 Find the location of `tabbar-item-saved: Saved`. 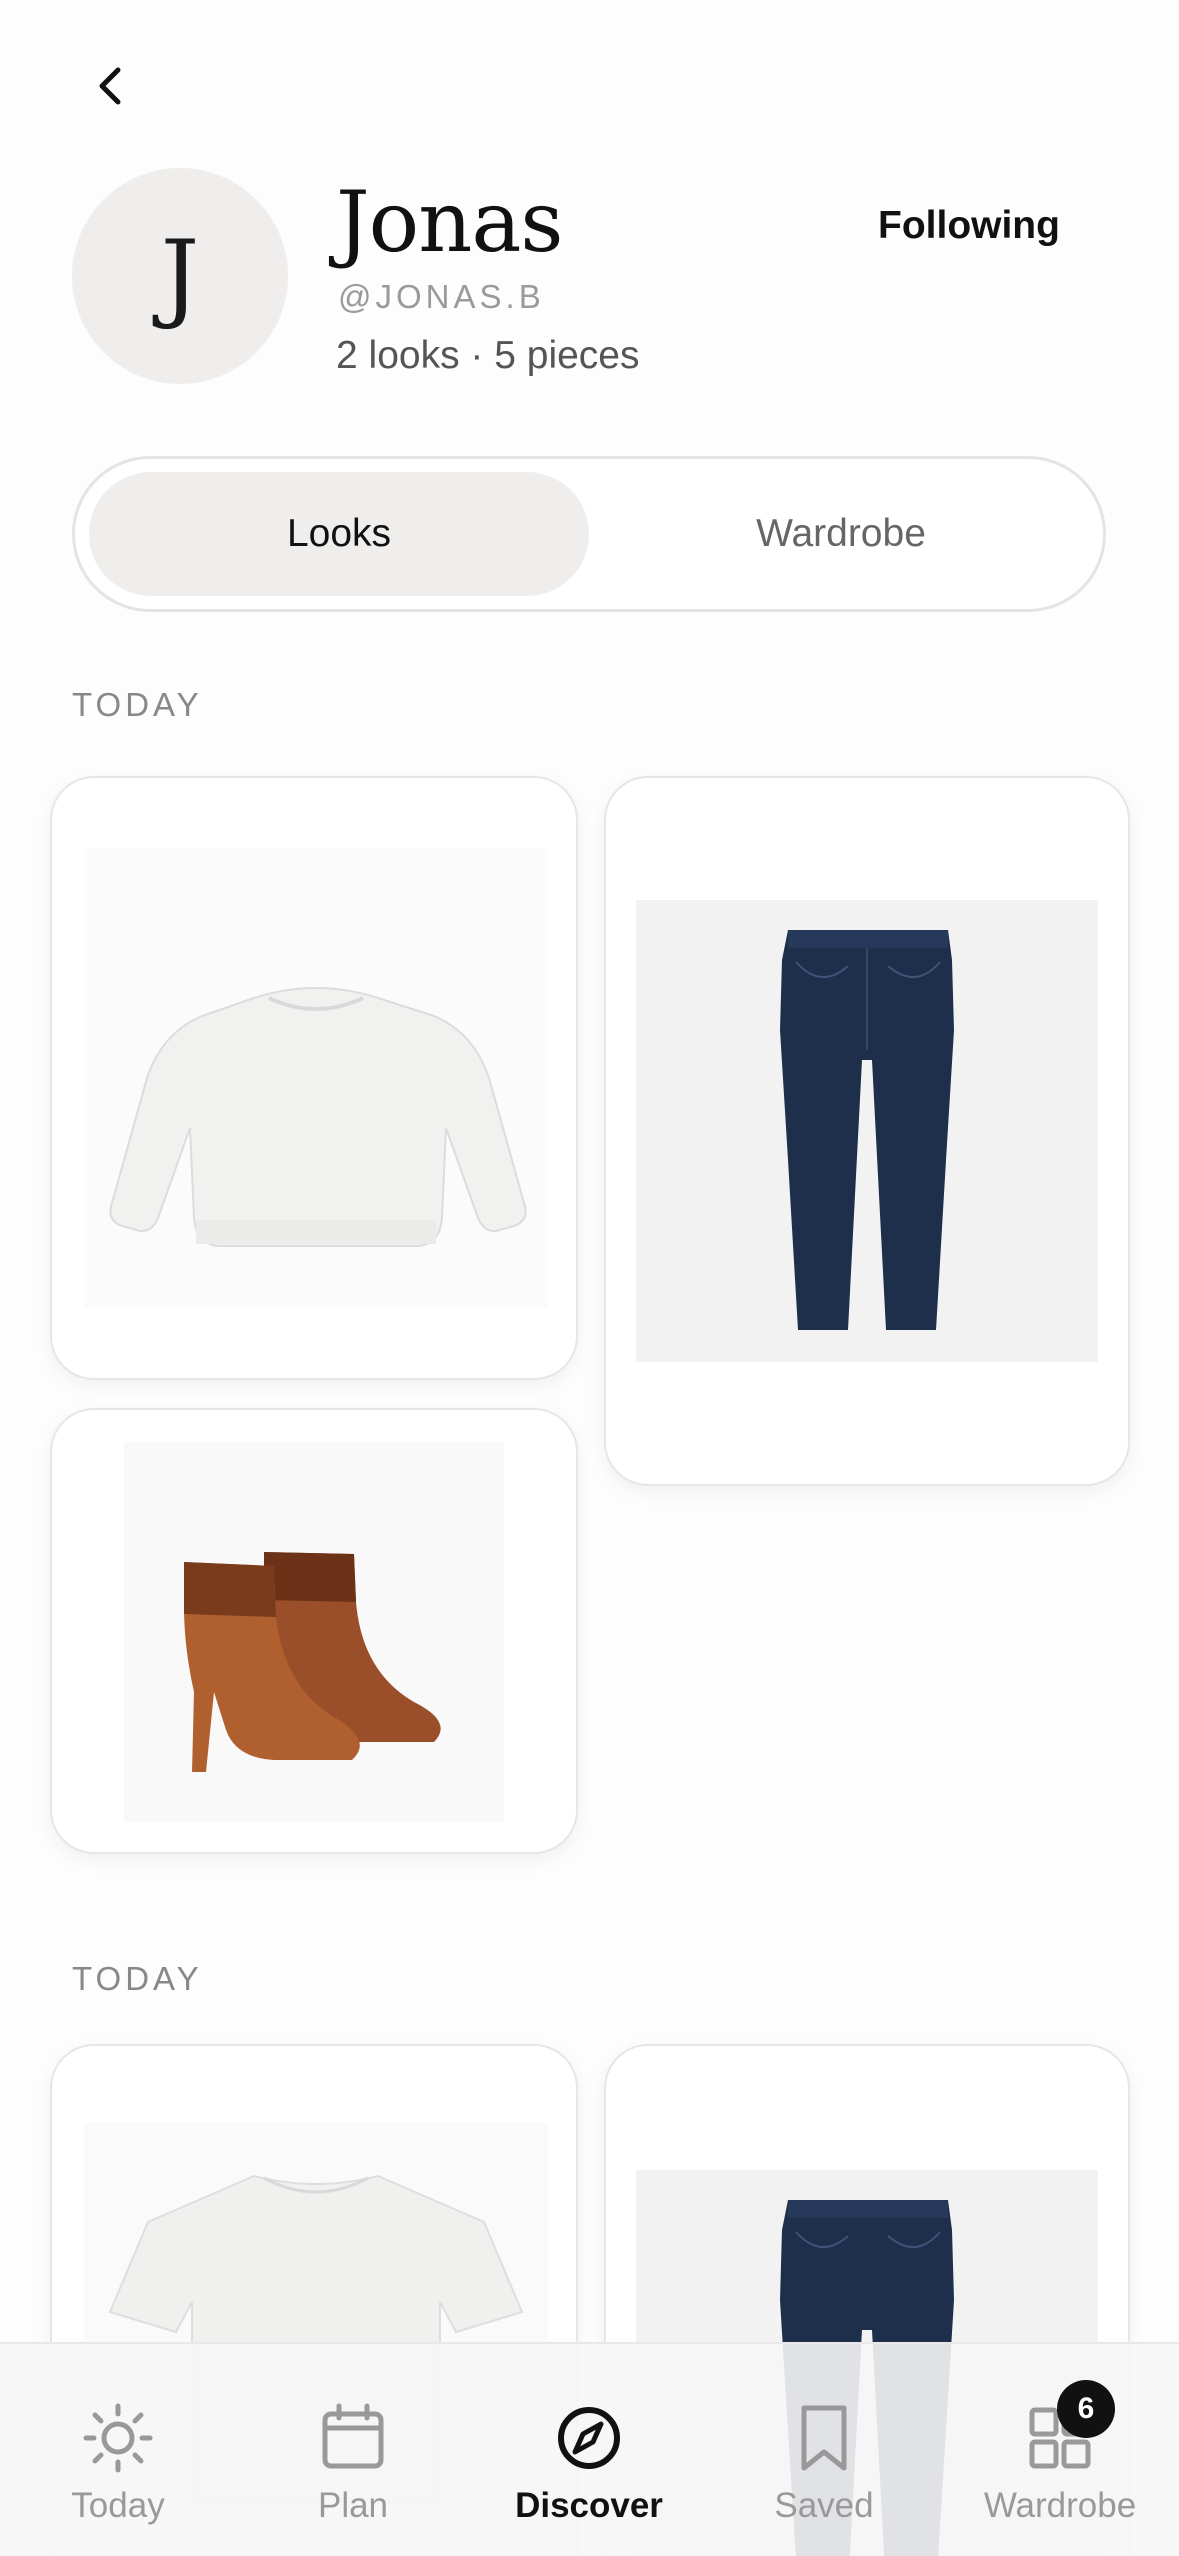

tabbar-item-saved: Saved is located at coordinates (824, 2450).